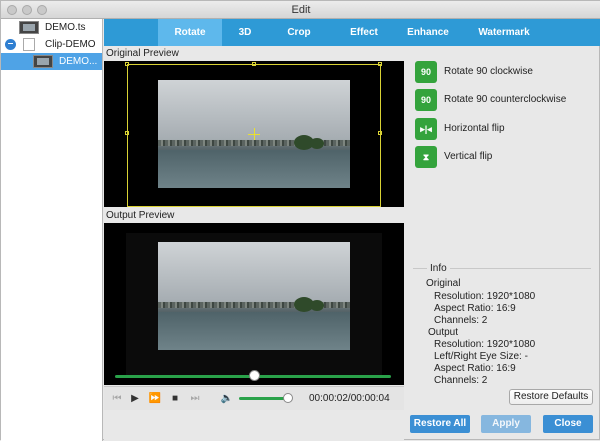 Image resolution: width=600 pixels, height=441 pixels. Describe the element at coordinates (443, 283) in the screenshot. I see `info-original-heading: Original` at that location.